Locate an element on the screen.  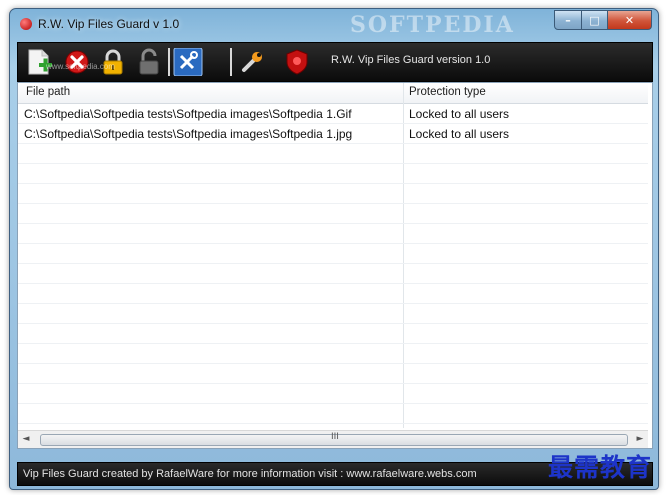
column-divider is located at coordinates (403, 255).